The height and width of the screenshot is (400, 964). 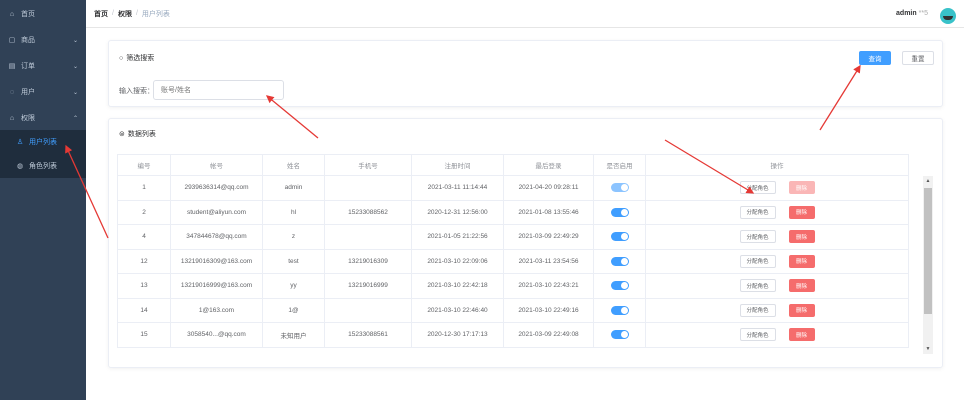 What do you see at coordinates (43, 142) in the screenshot?
I see `sidebar-item-user-list: ♙ 用户列表` at bounding box center [43, 142].